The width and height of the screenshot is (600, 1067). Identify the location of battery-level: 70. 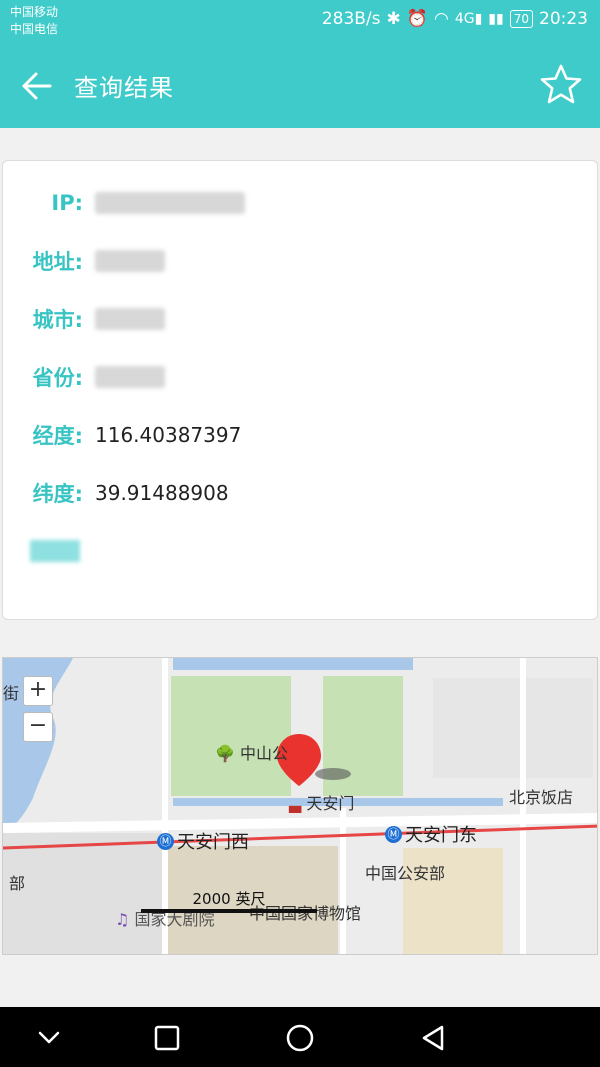
(521, 19).